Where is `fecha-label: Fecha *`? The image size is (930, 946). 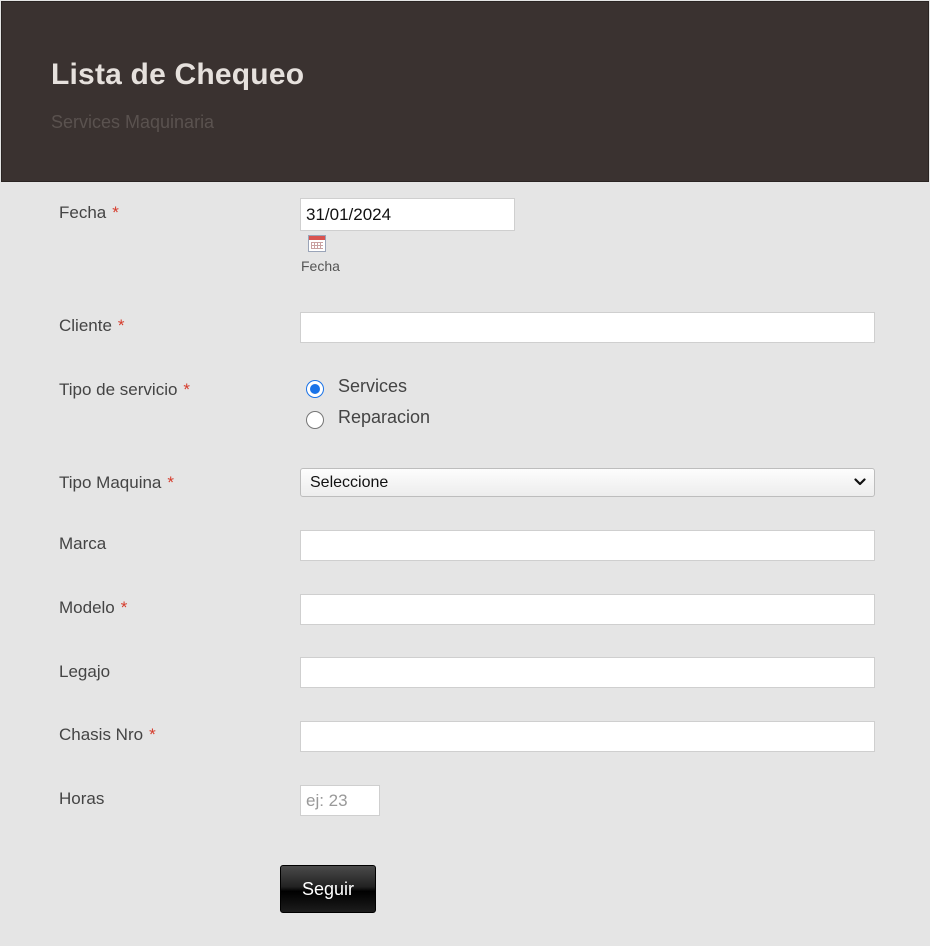 fecha-label: Fecha * is located at coordinates (89, 213).